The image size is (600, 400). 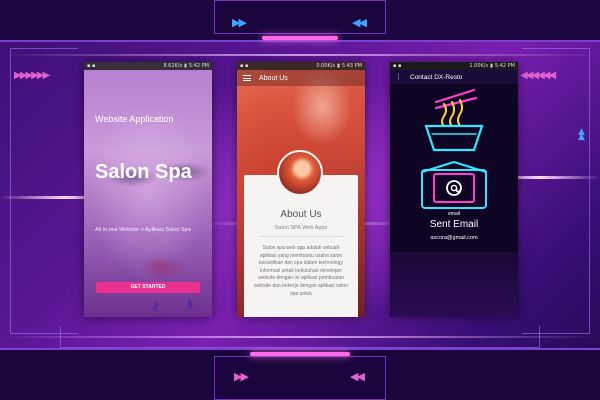 I want to click on get-started-button: GET STARTED, so click(x=148, y=287).